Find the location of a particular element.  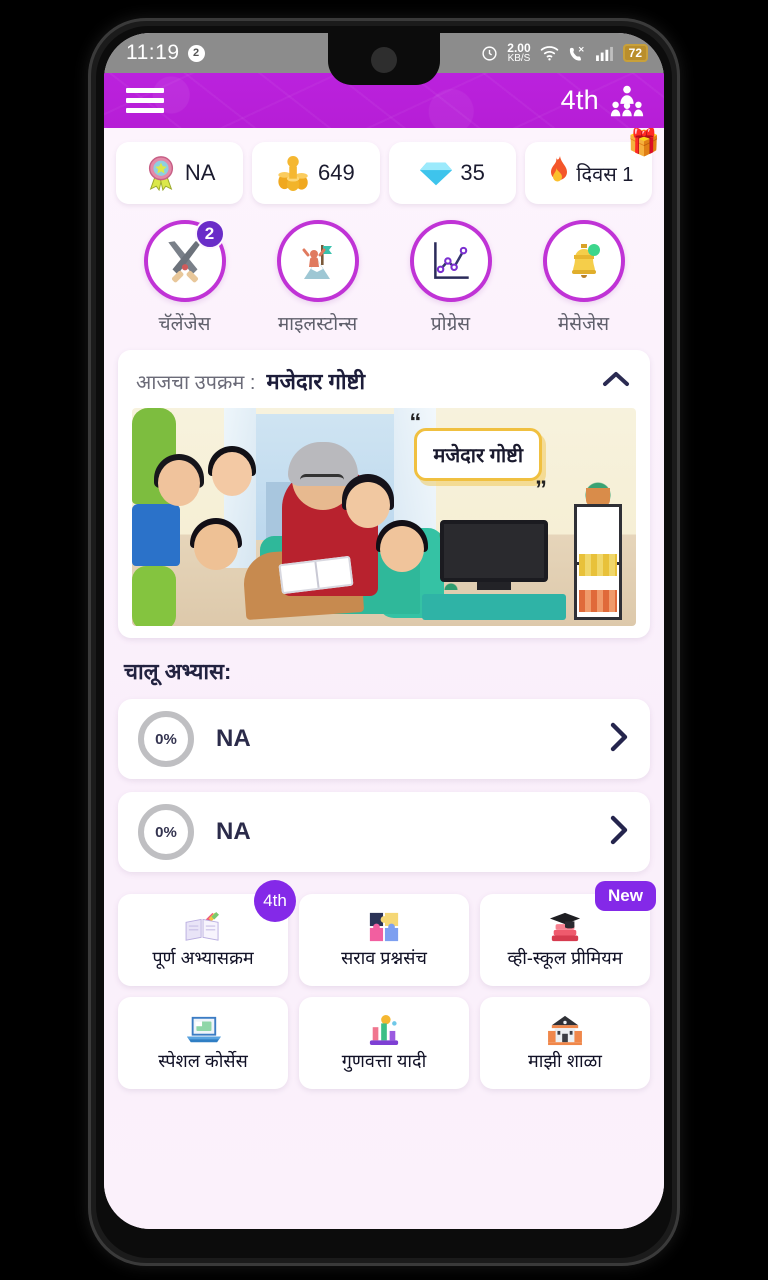

activity-illustration: “ मजेदार गोष्टी ” is located at coordinates (384, 517).